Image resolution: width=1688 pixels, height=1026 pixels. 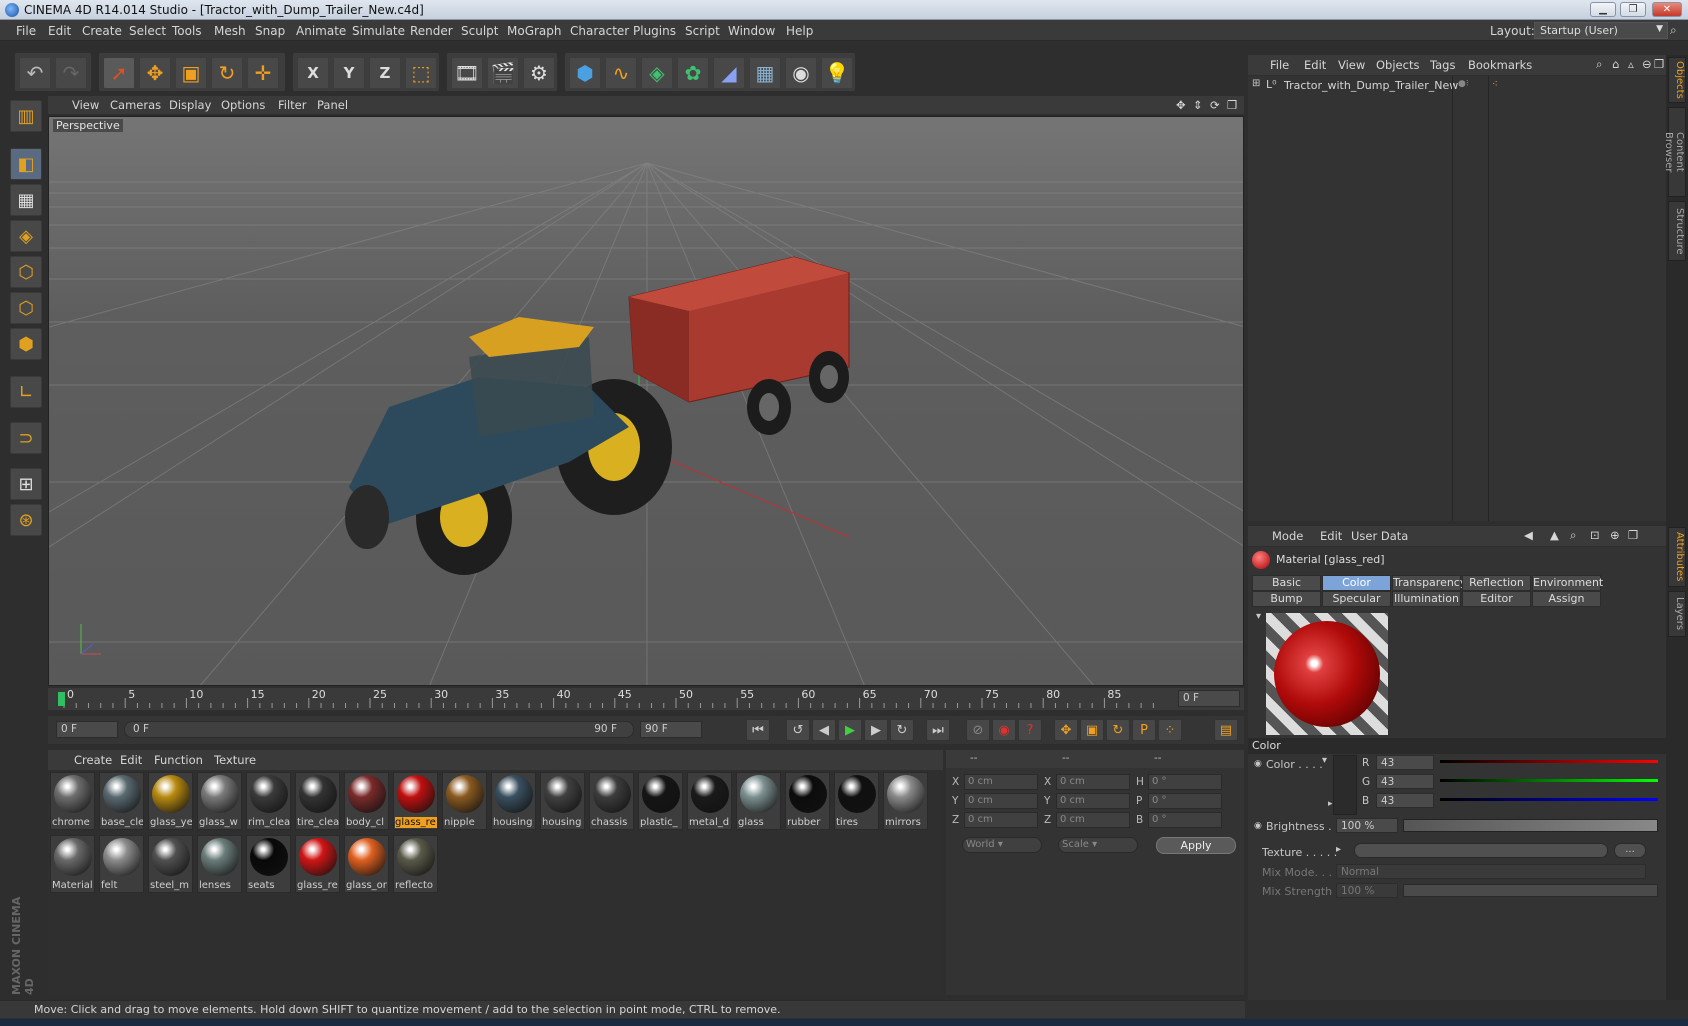 What do you see at coordinates (1673, 30) in the screenshot?
I see `search-icon: ⌕` at bounding box center [1673, 30].